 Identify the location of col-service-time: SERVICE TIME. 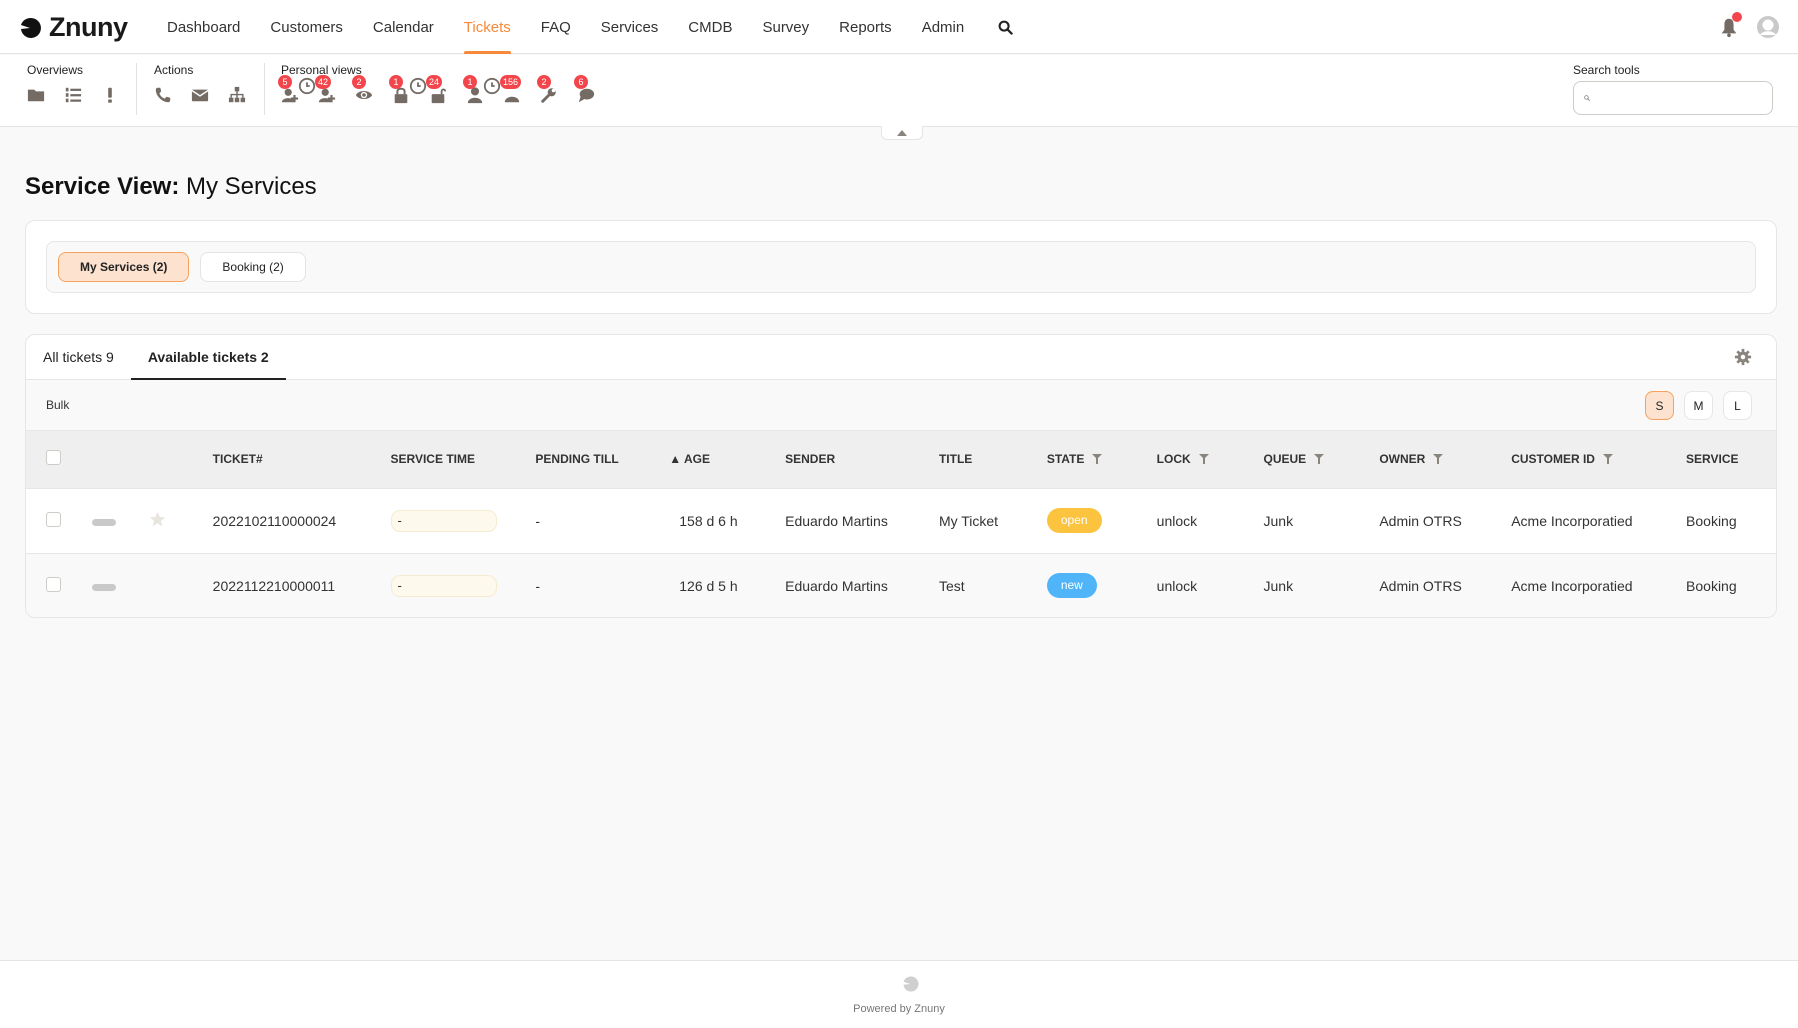
(463, 459).